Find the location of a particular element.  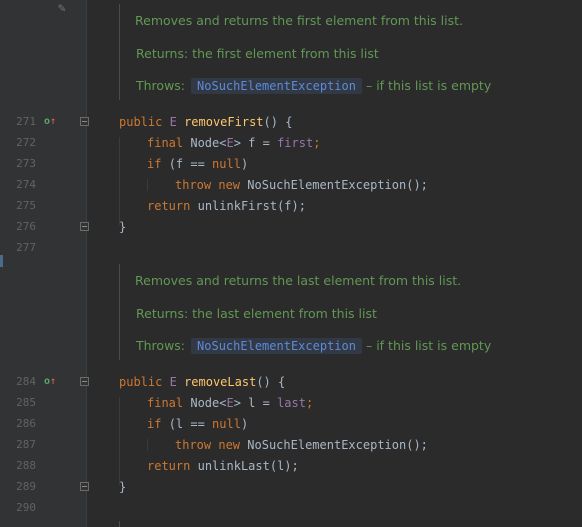

field-ref: last is located at coordinates (291, 403).